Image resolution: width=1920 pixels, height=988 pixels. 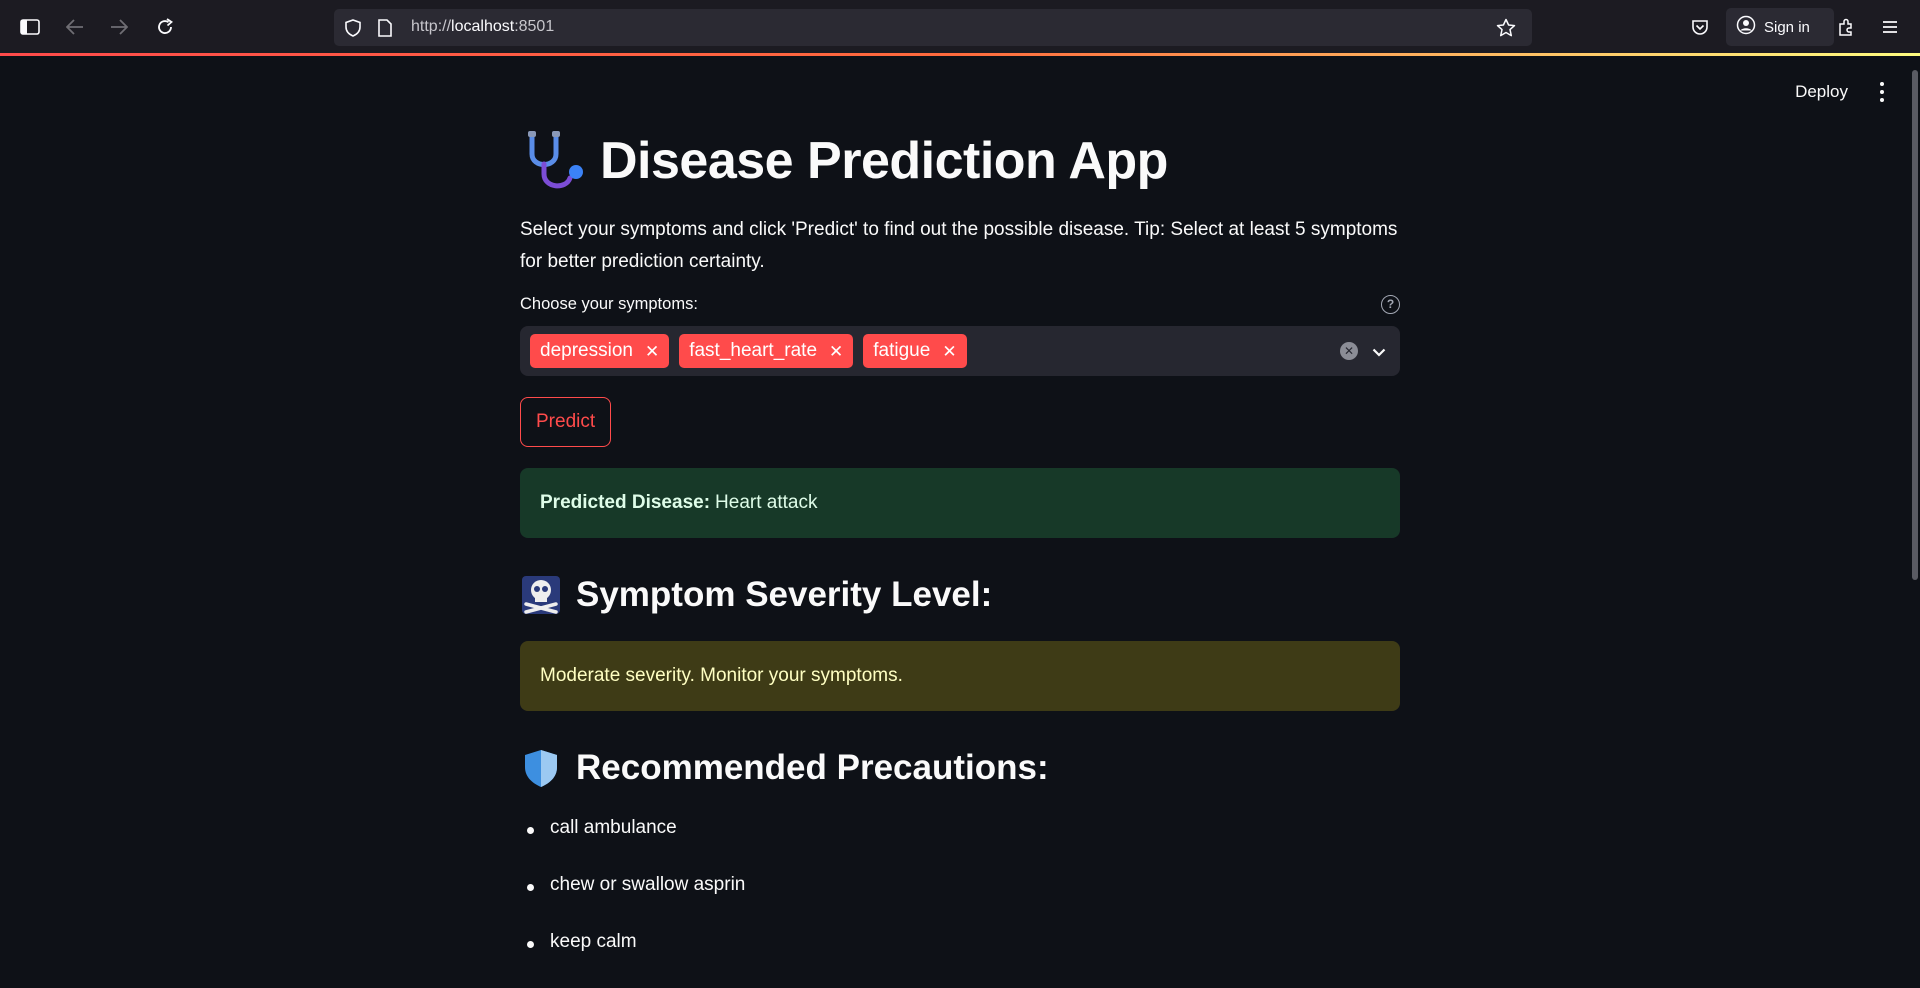 What do you see at coordinates (586, 350) in the screenshot?
I see `symptom-chip-label: depression` at bounding box center [586, 350].